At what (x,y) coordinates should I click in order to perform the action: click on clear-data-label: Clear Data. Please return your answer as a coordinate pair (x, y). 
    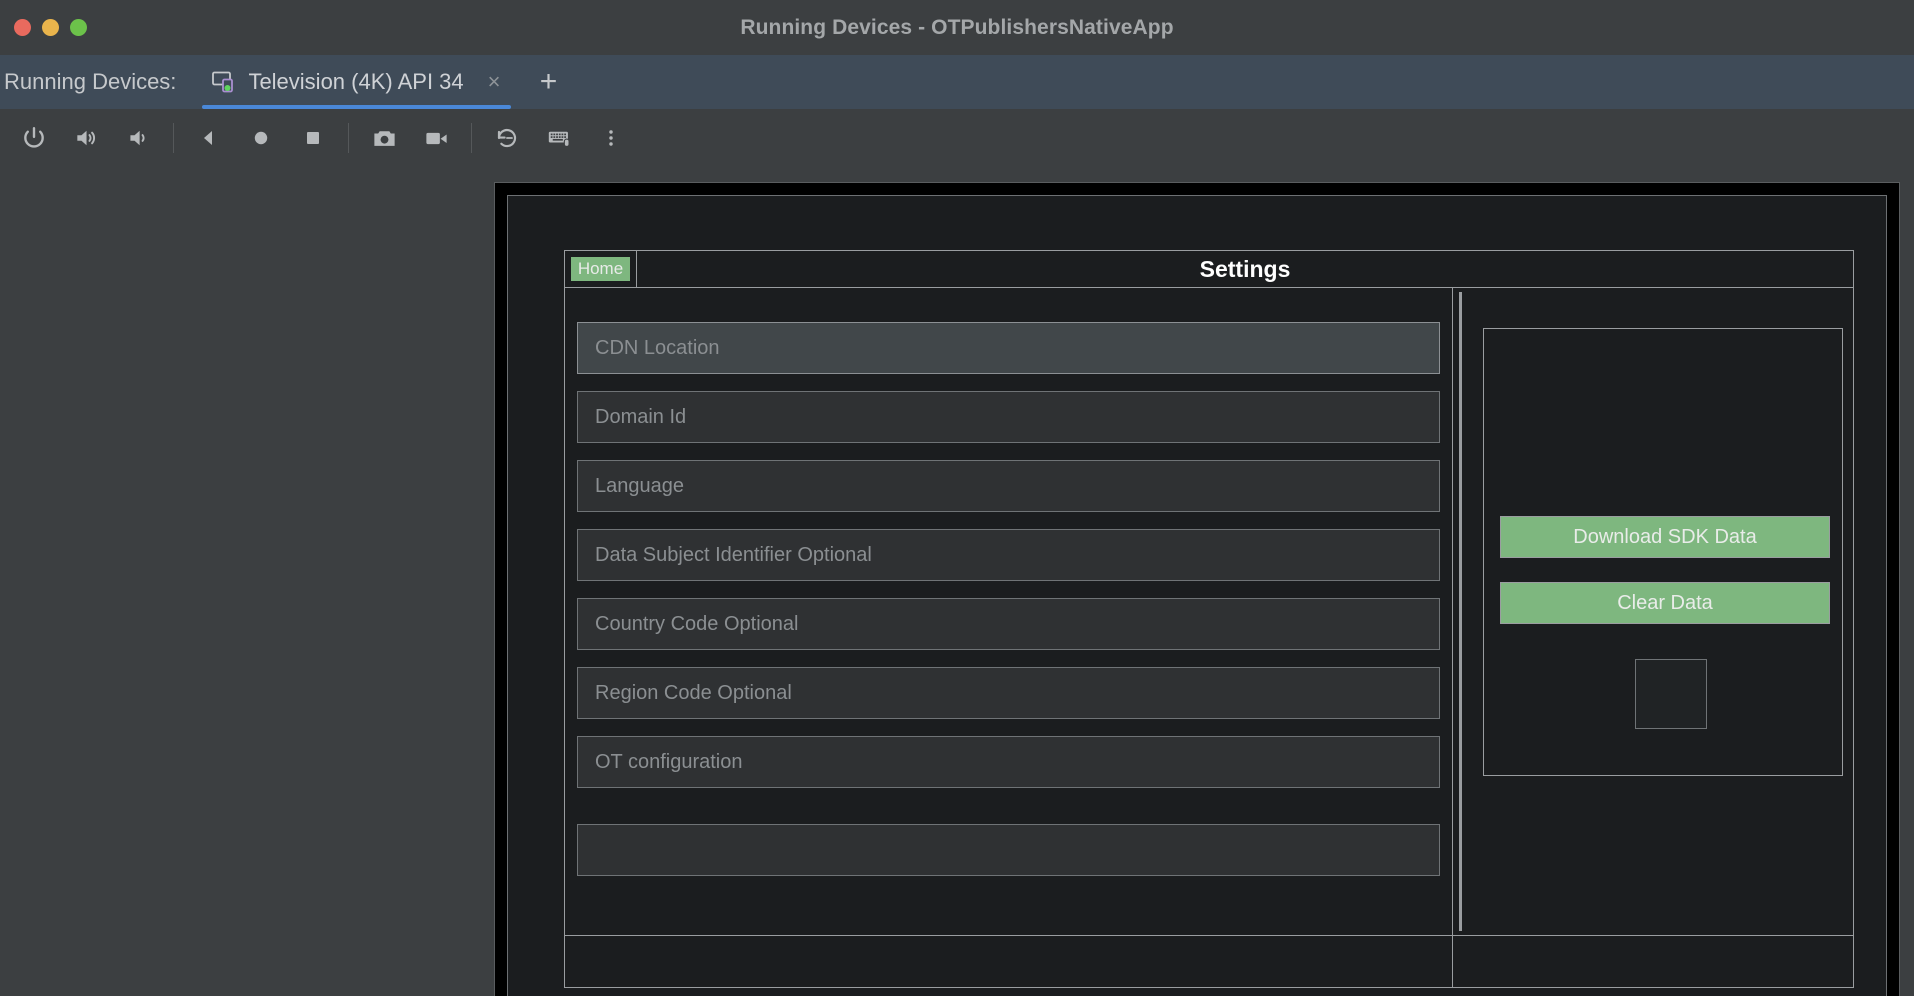
    Looking at the image, I should click on (1665, 602).